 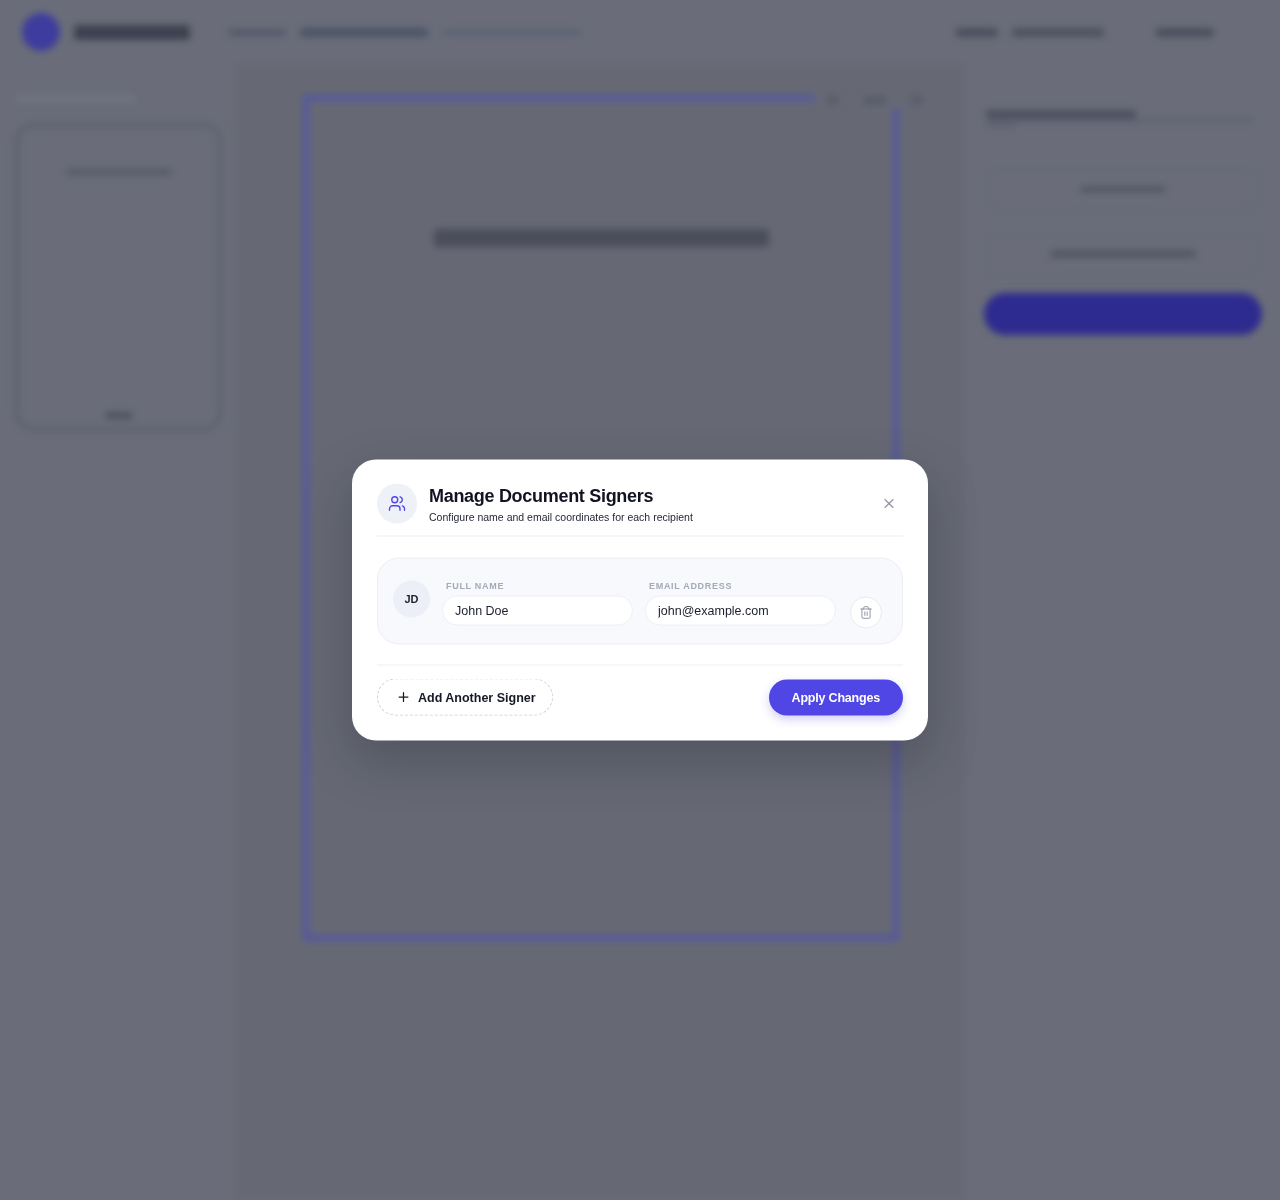 I want to click on apply-changes-button: Apply Changes, so click(x=835, y=697).